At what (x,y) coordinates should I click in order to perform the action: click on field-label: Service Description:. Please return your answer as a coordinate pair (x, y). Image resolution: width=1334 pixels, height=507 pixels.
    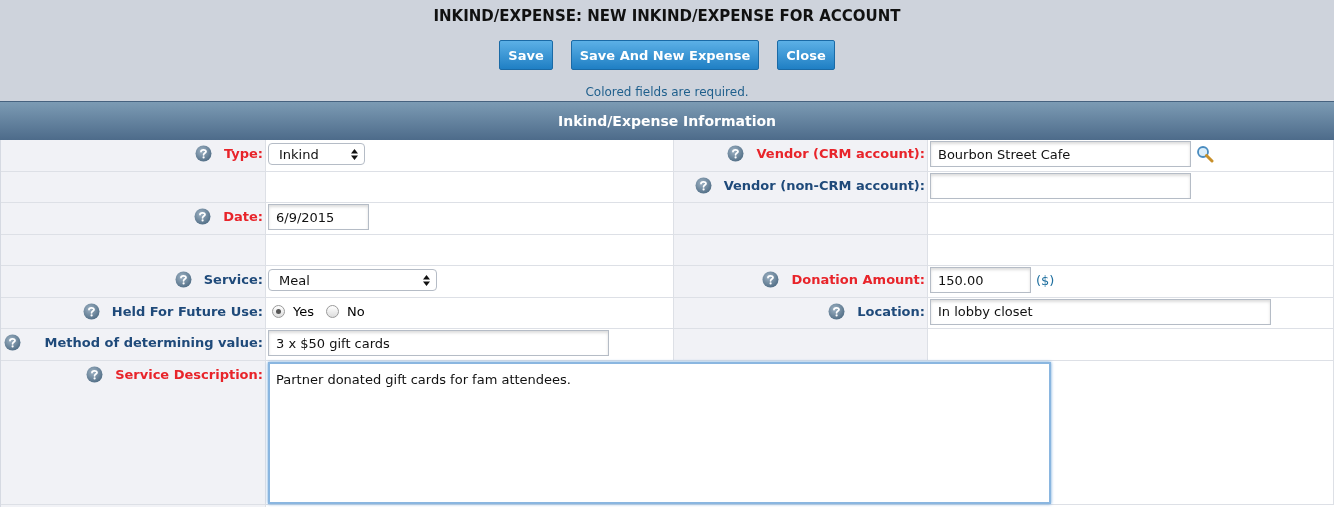
    Looking at the image, I should click on (189, 374).